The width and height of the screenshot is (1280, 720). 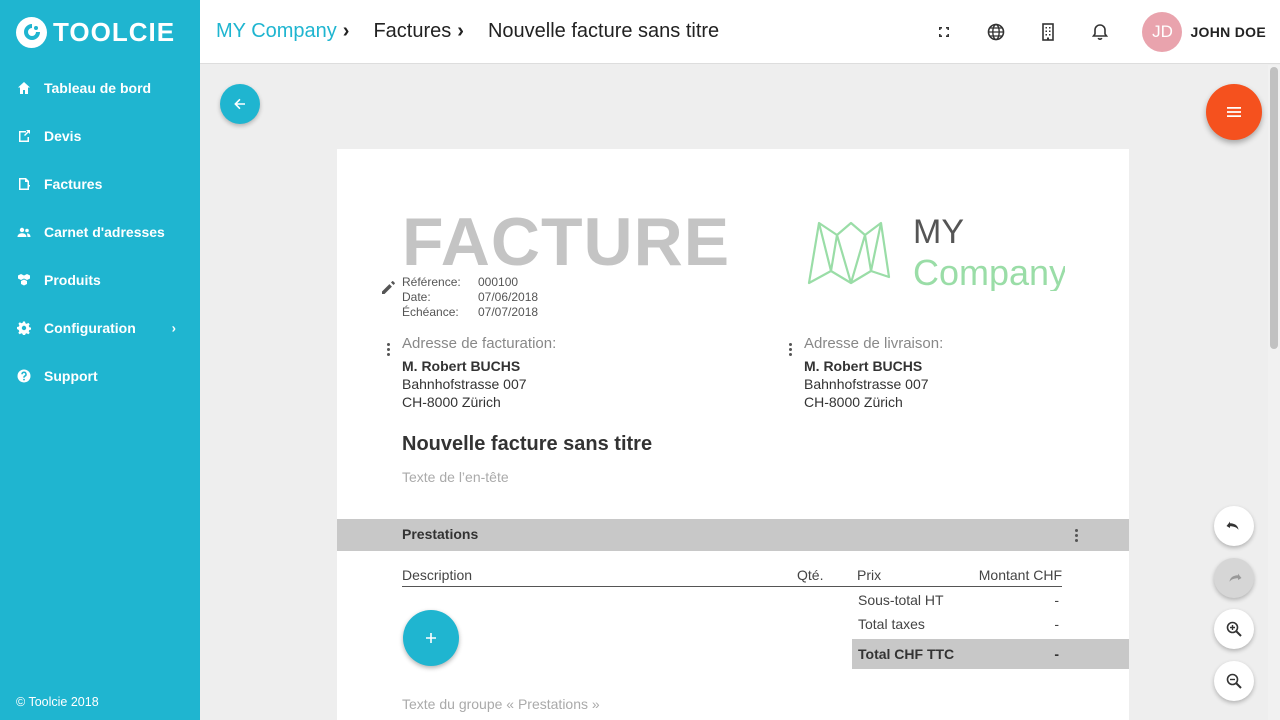 I want to click on add-line-button, so click(x=431, y=638).